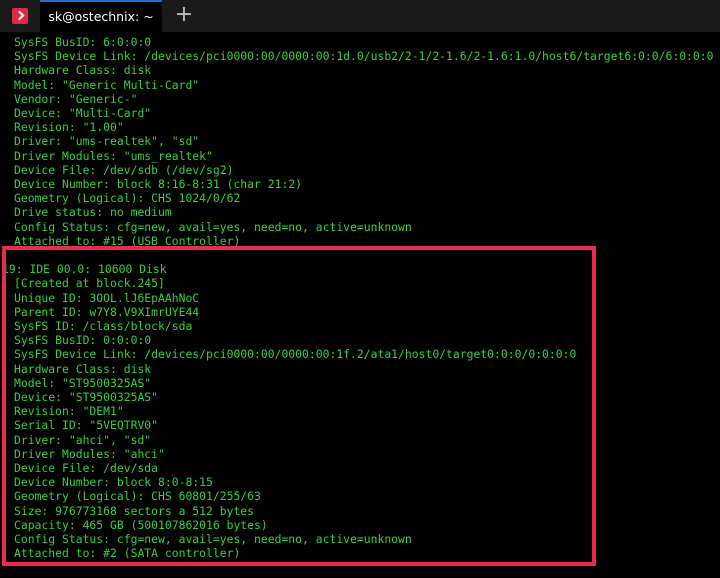  Describe the element at coordinates (83, 42) in the screenshot. I see `terminal-line: SysFS BusID: 6:0:0:0` at that location.